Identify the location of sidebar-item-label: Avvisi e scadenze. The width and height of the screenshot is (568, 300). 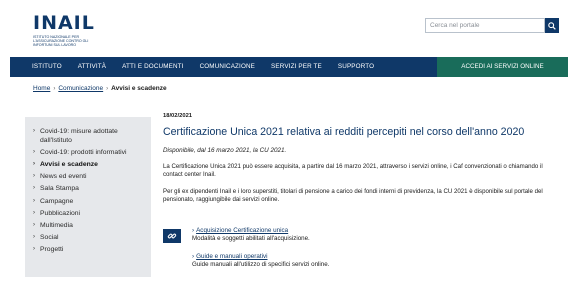
(69, 164).